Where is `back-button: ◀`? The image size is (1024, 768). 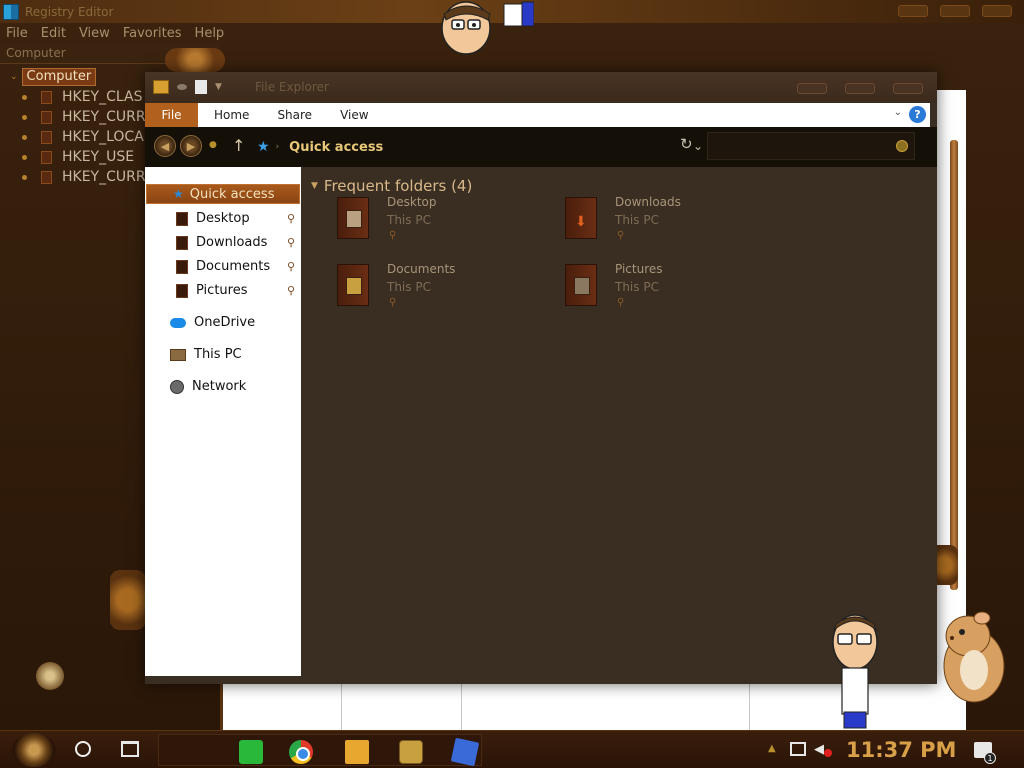
back-button: ◀ is located at coordinates (165, 146).